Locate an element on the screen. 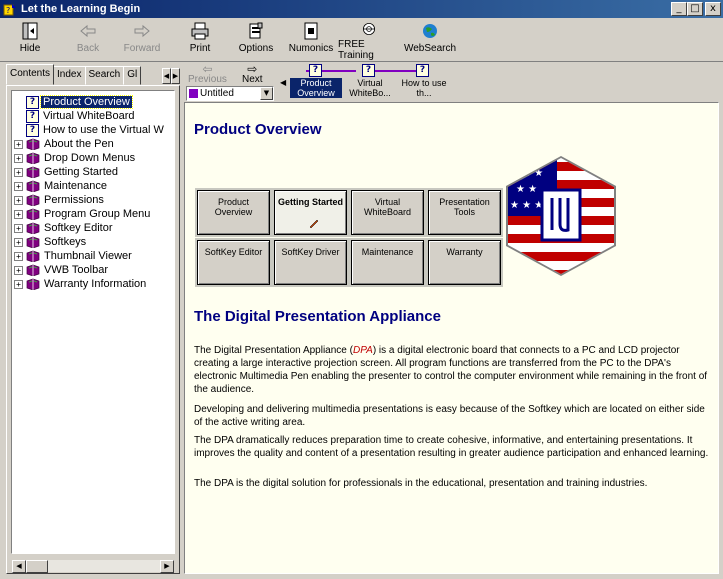 The image size is (723, 579). tab-glossary: Gl is located at coordinates (132, 75).